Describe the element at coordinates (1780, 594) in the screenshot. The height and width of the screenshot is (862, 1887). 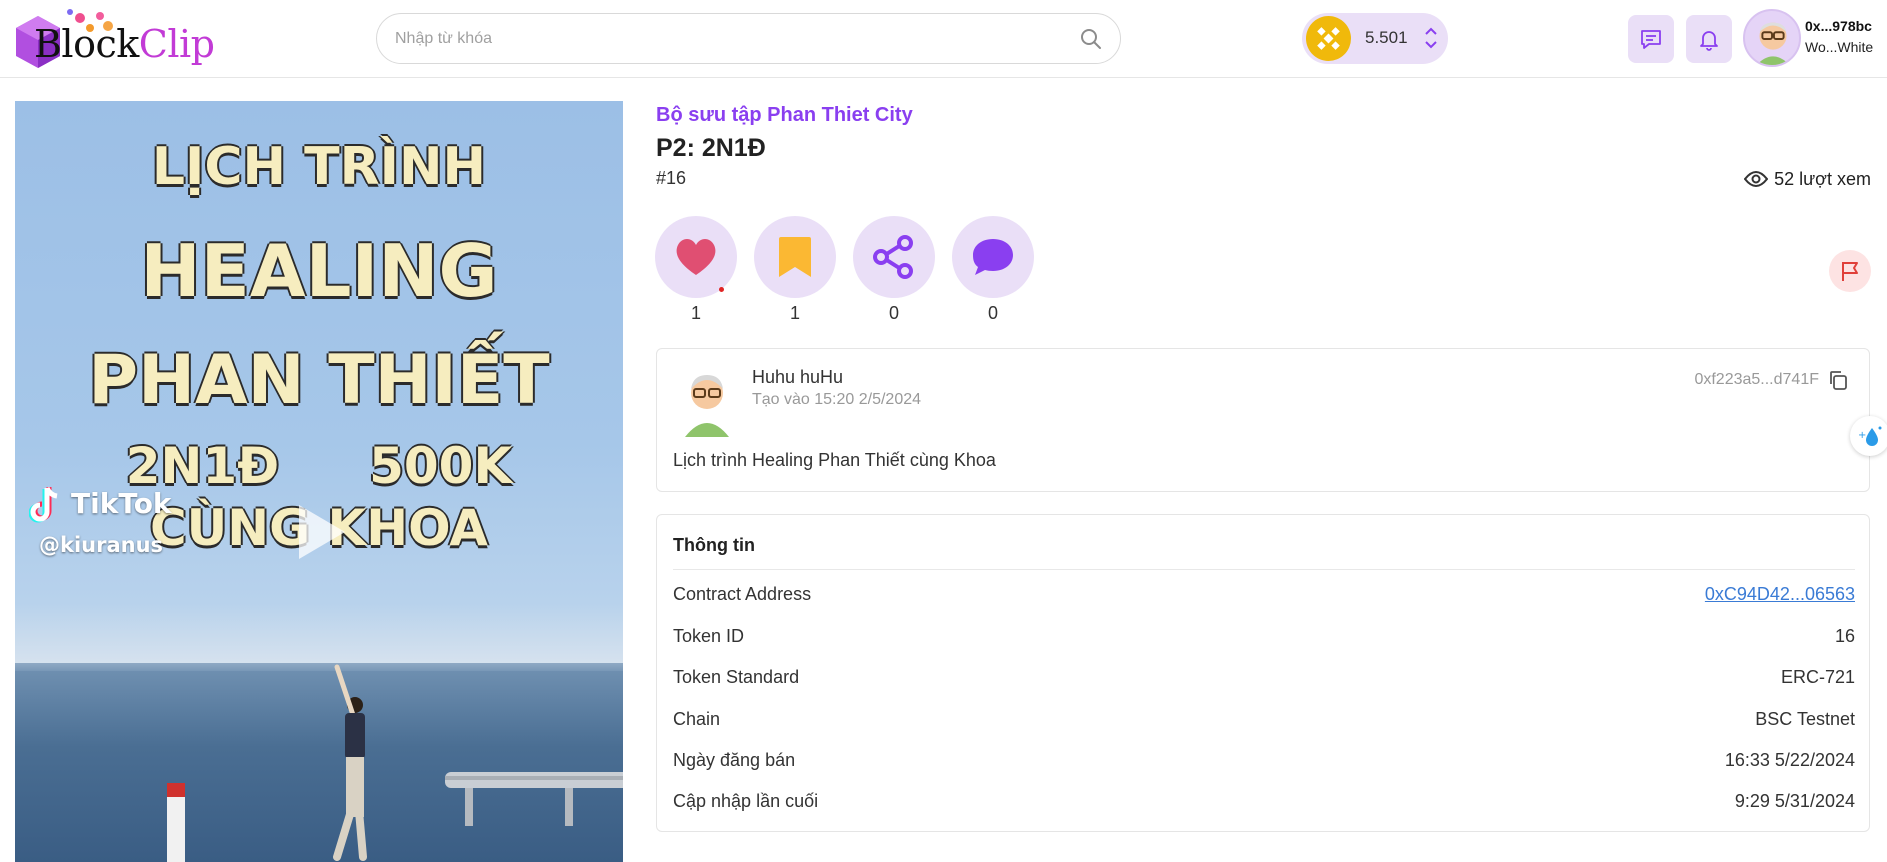
I see `contract-address-link: 0xC94D42...06563` at that location.